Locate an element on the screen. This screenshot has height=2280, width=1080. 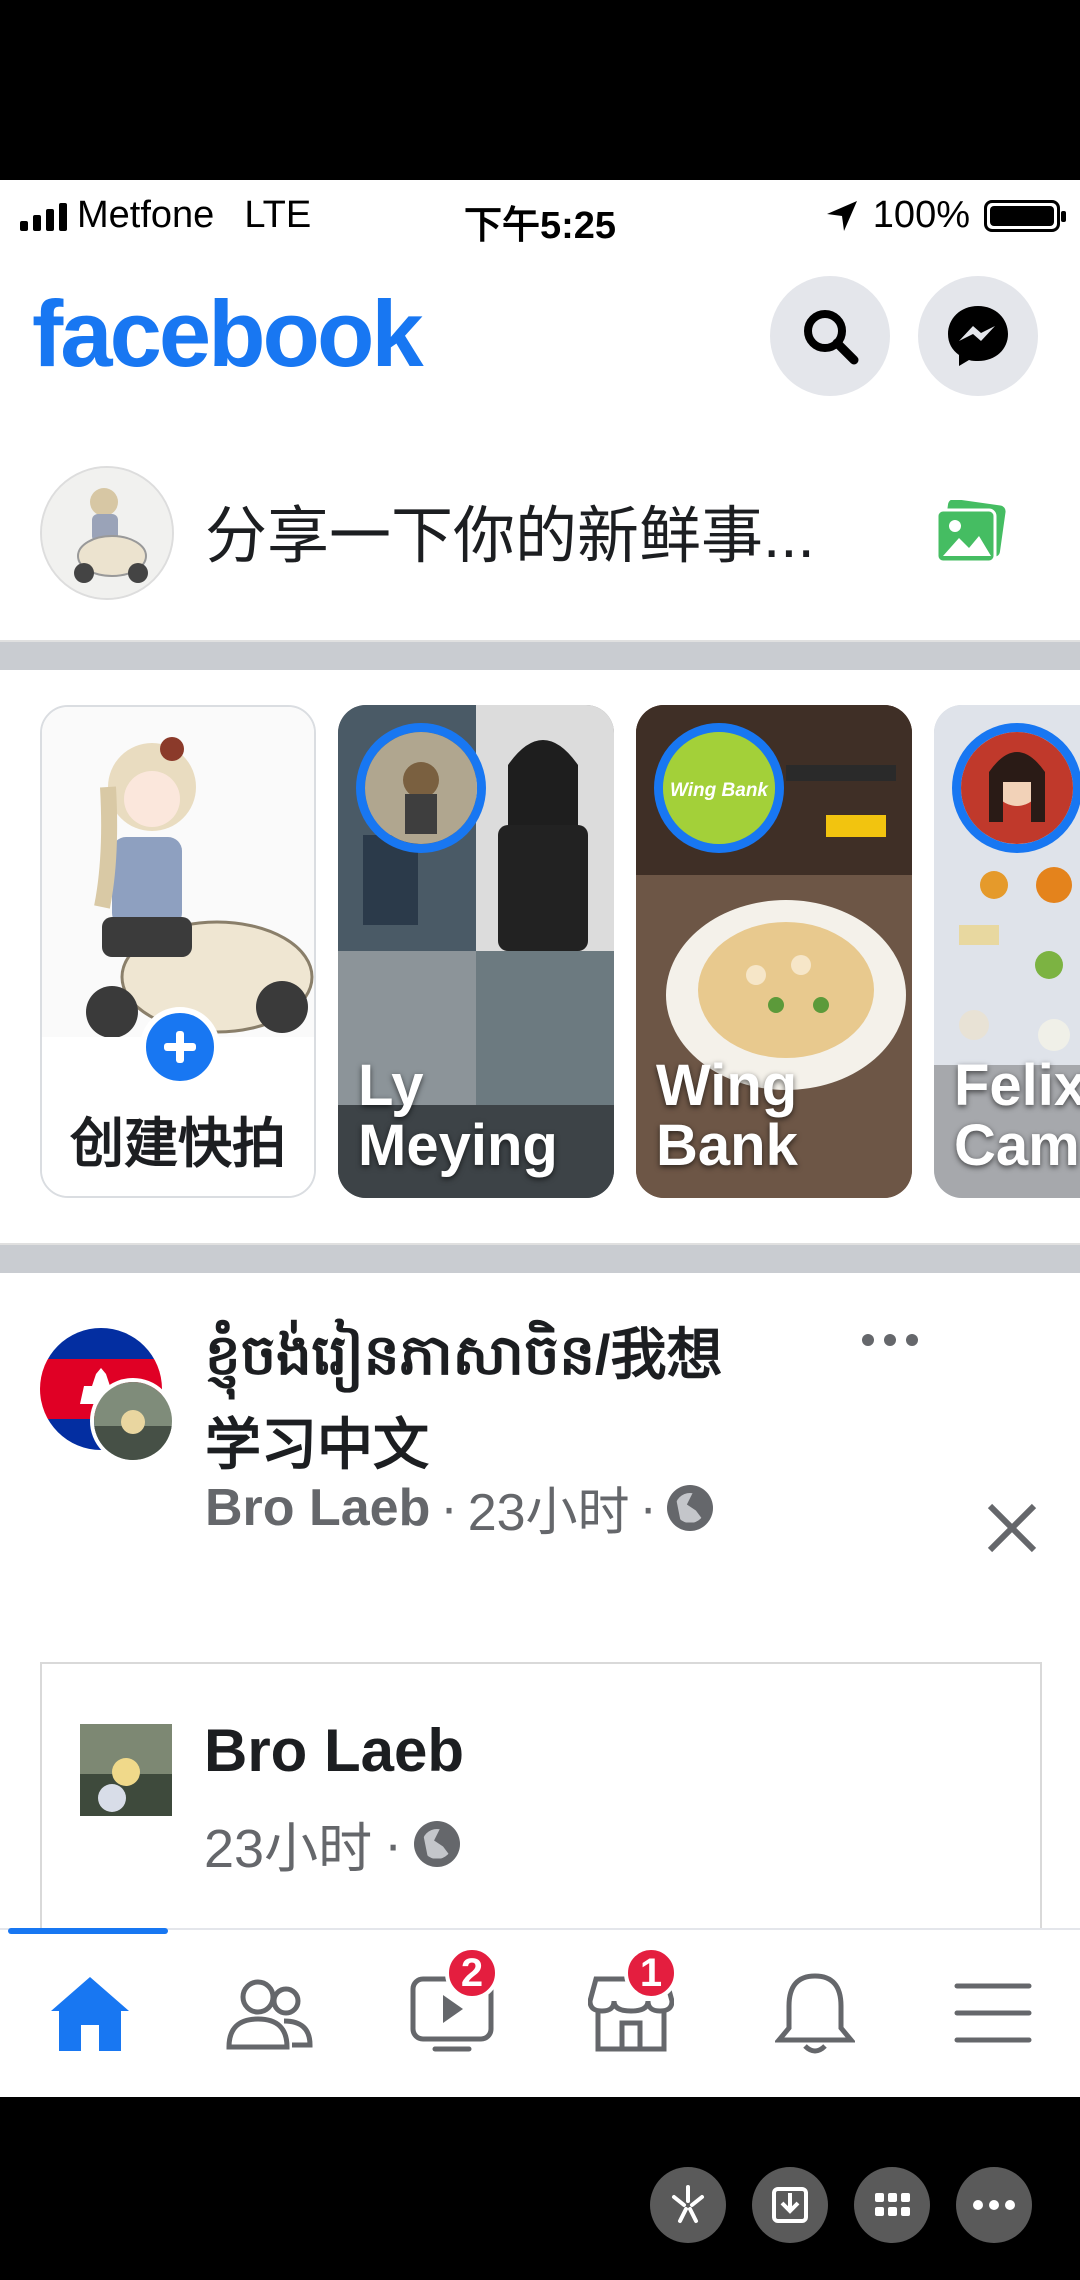
tab-friends is located at coordinates (269, 2013).